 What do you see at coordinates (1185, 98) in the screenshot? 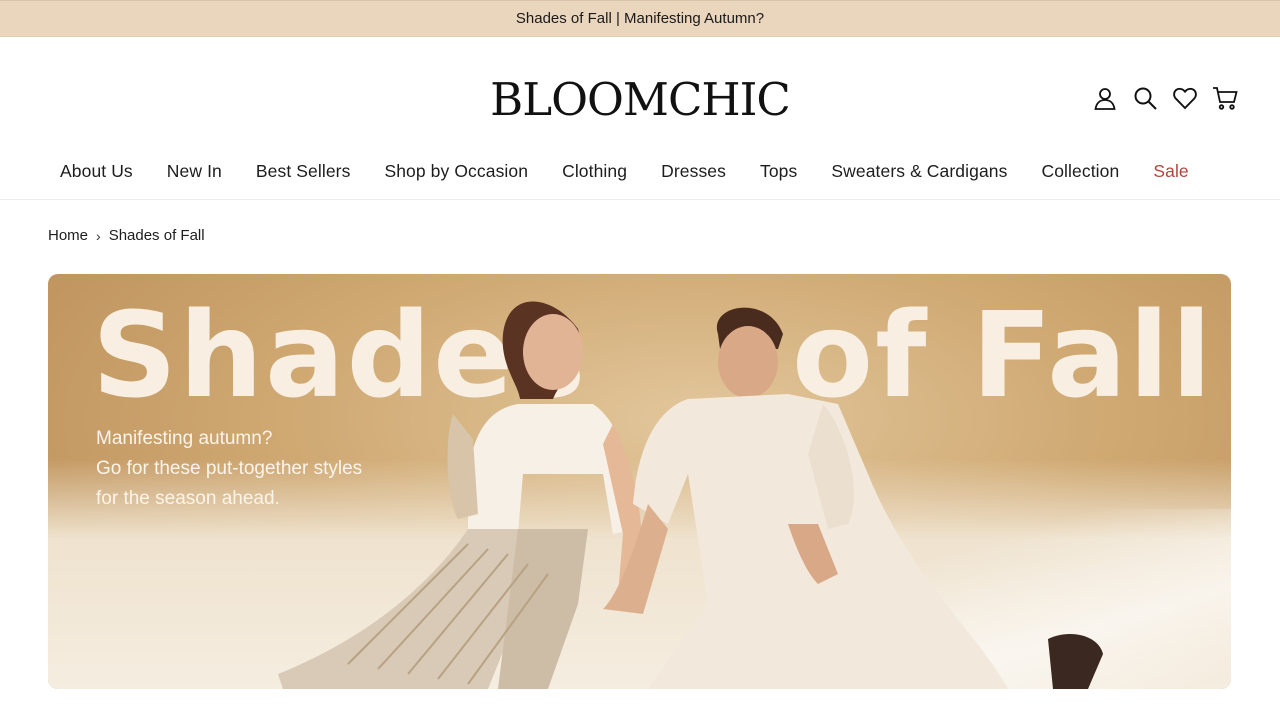
I see `wishlist-heart-icon` at bounding box center [1185, 98].